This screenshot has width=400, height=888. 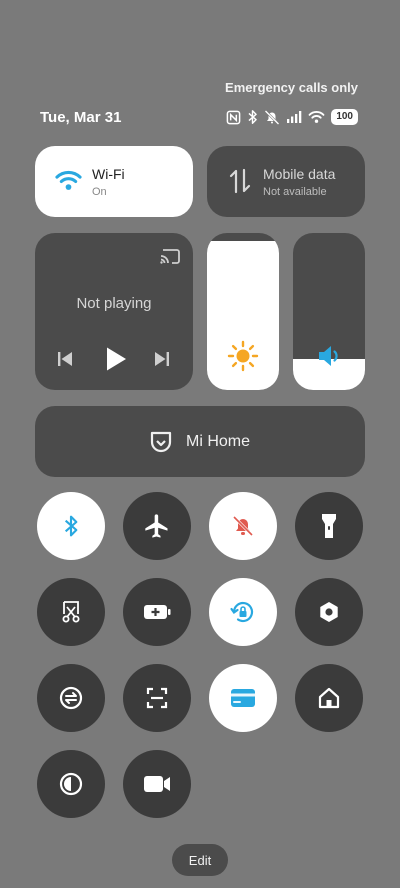 I want to click on bluetooth-toggle, so click(x=71, y=526).